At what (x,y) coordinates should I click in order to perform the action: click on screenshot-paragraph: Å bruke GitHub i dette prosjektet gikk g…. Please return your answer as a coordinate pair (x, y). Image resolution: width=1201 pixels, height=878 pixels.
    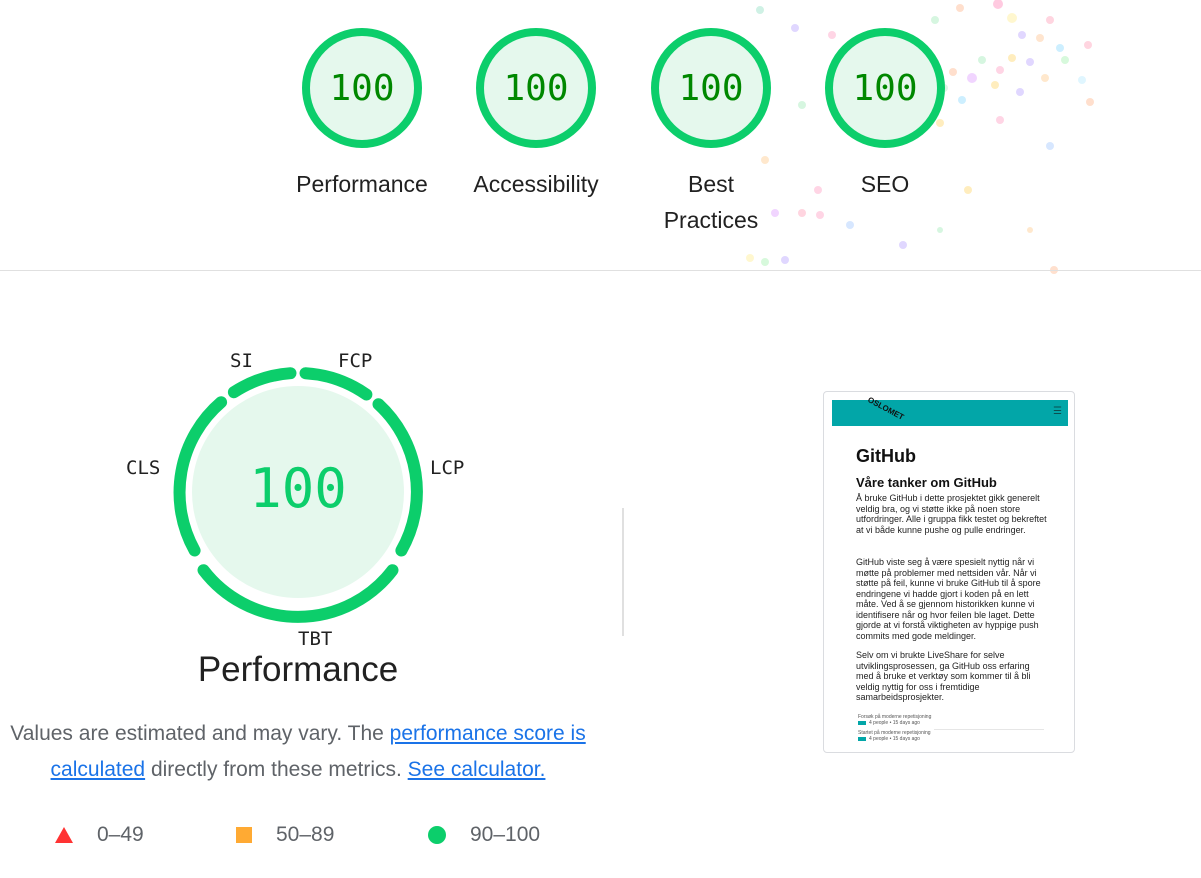
    Looking at the image, I should click on (951, 514).